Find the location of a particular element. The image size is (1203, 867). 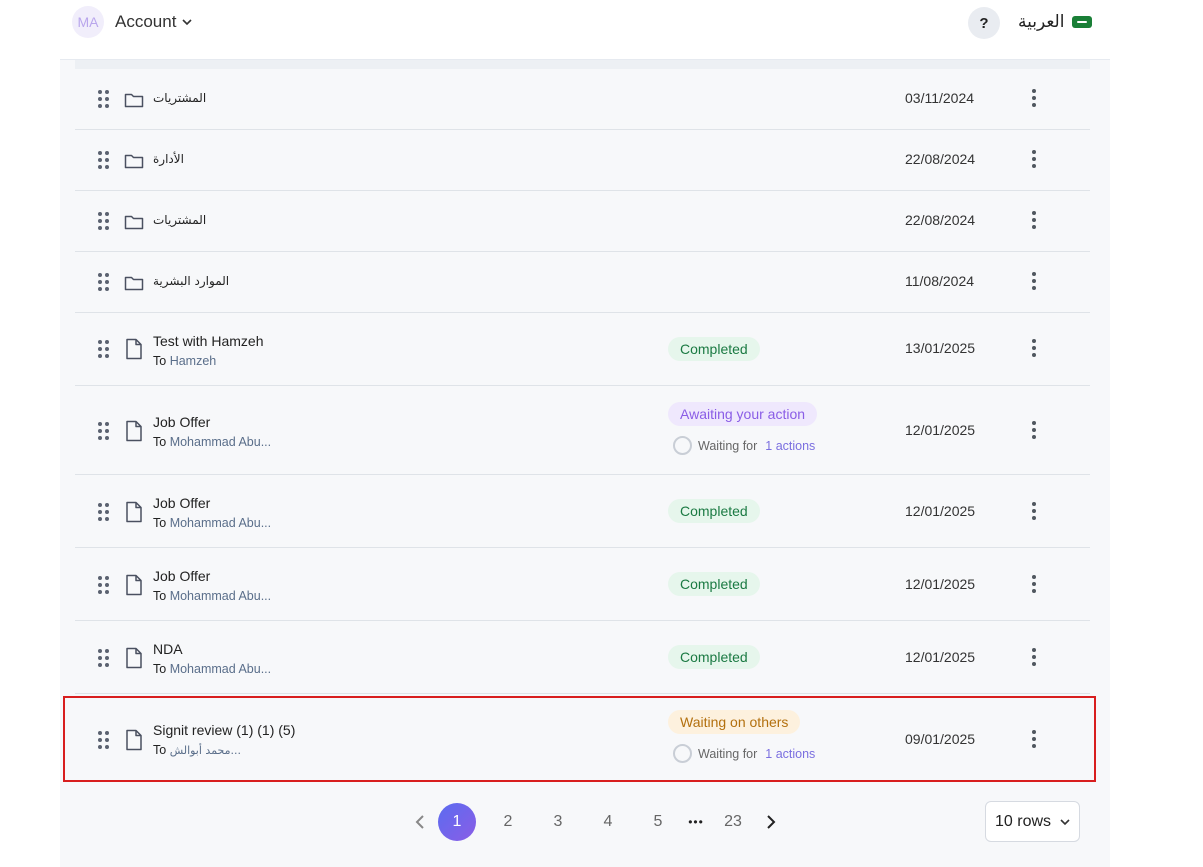

language-switch: العربية is located at coordinates (1055, 22).